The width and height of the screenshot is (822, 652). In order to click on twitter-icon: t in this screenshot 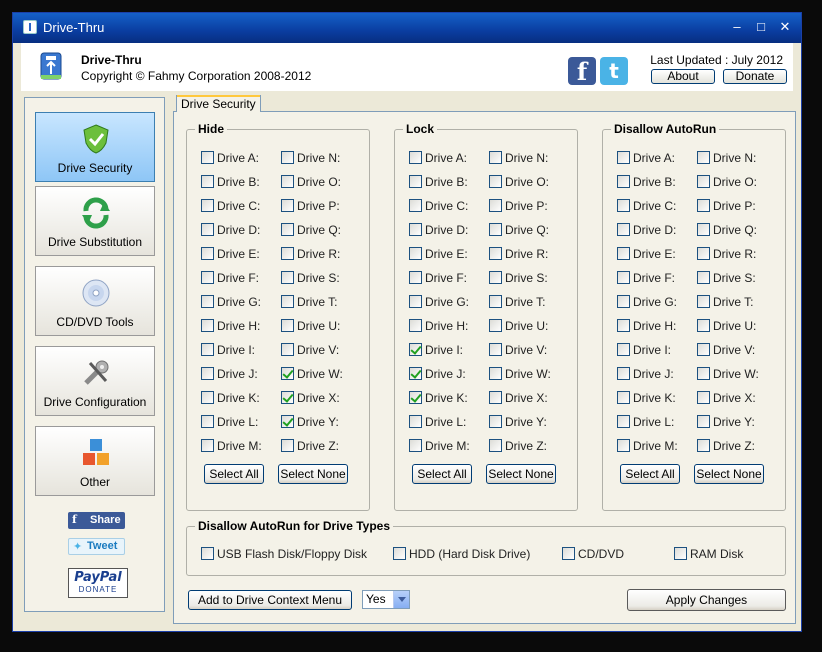, I will do `click(614, 71)`.